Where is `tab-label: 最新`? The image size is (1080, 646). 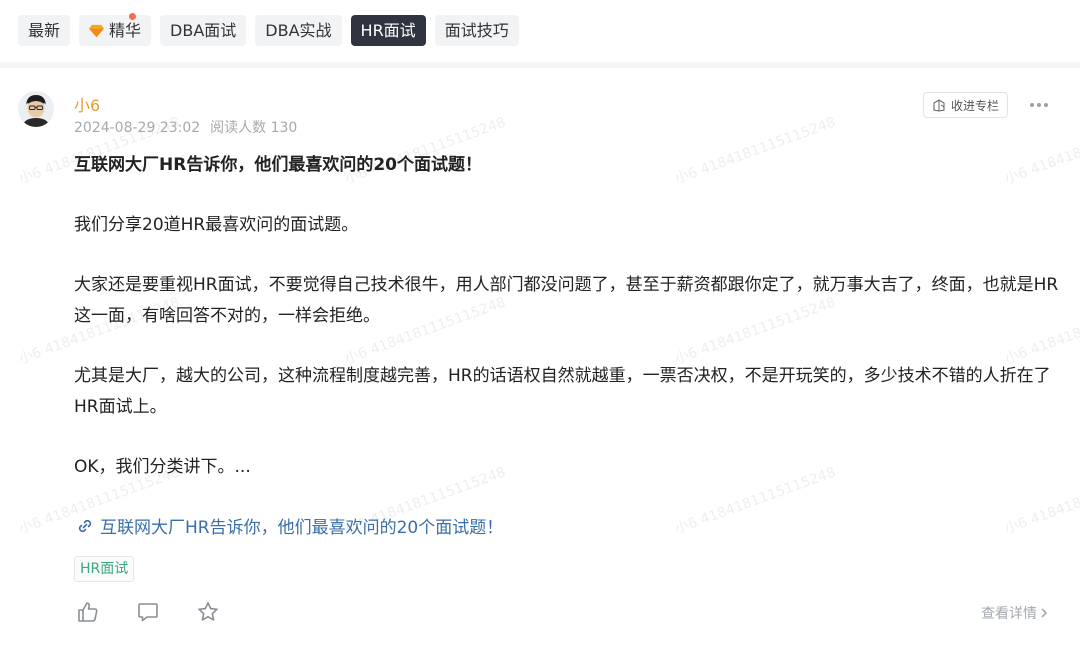 tab-label: 最新 is located at coordinates (44, 30).